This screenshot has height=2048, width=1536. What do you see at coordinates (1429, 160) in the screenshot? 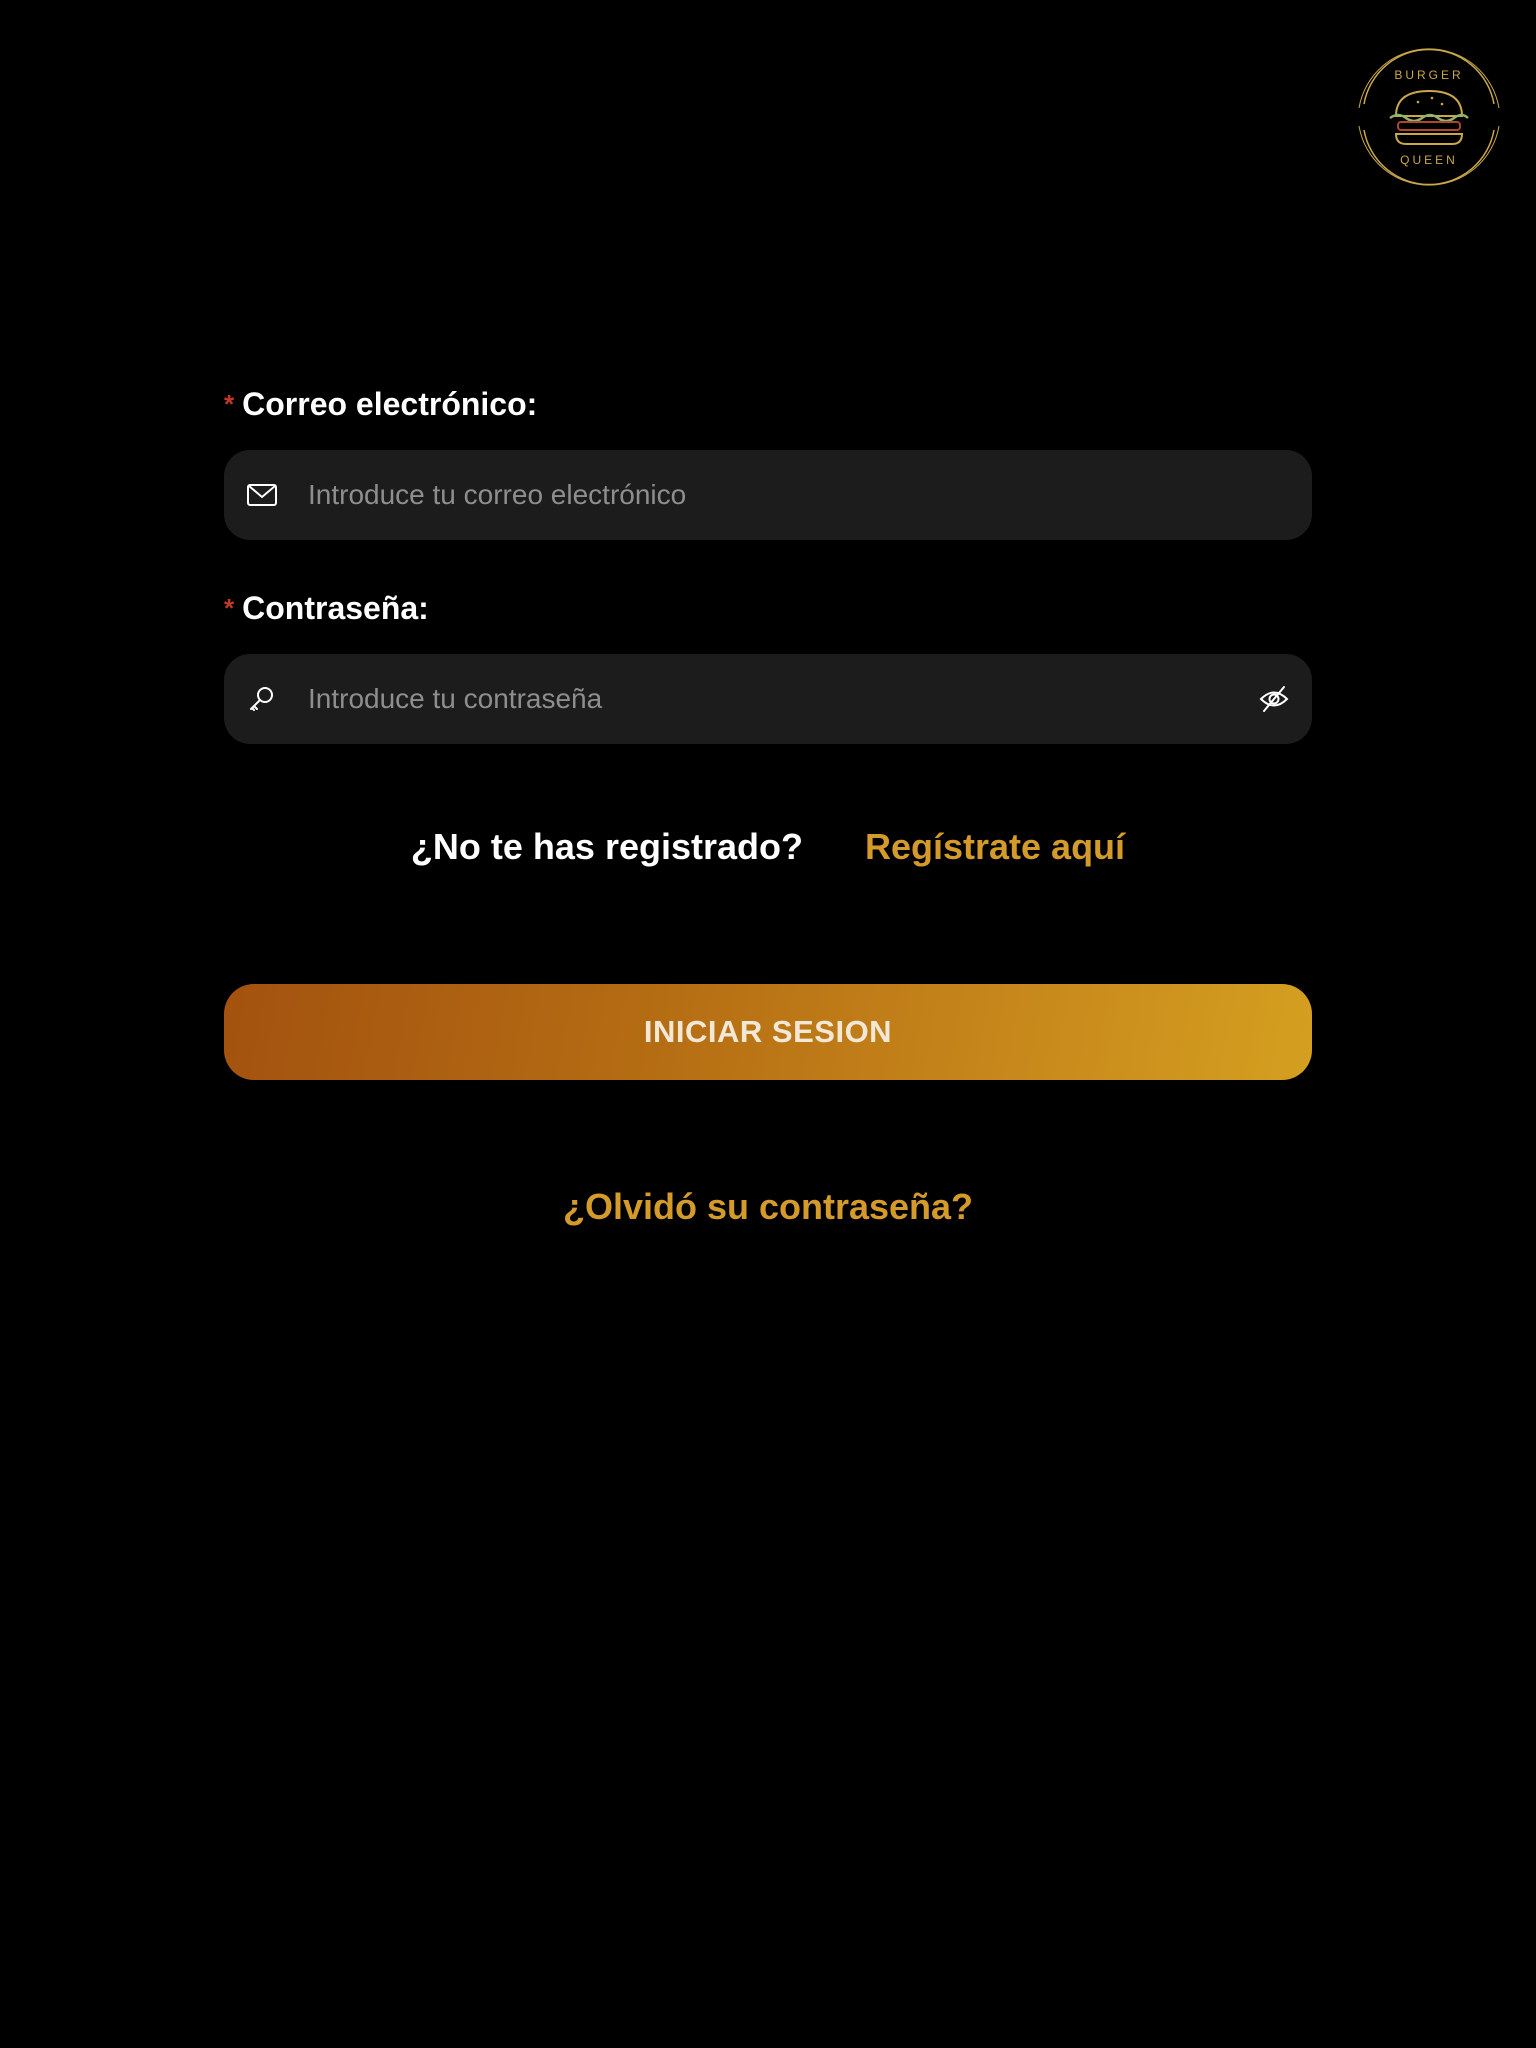
I see `logo-bottom-text: QUEEN` at bounding box center [1429, 160].